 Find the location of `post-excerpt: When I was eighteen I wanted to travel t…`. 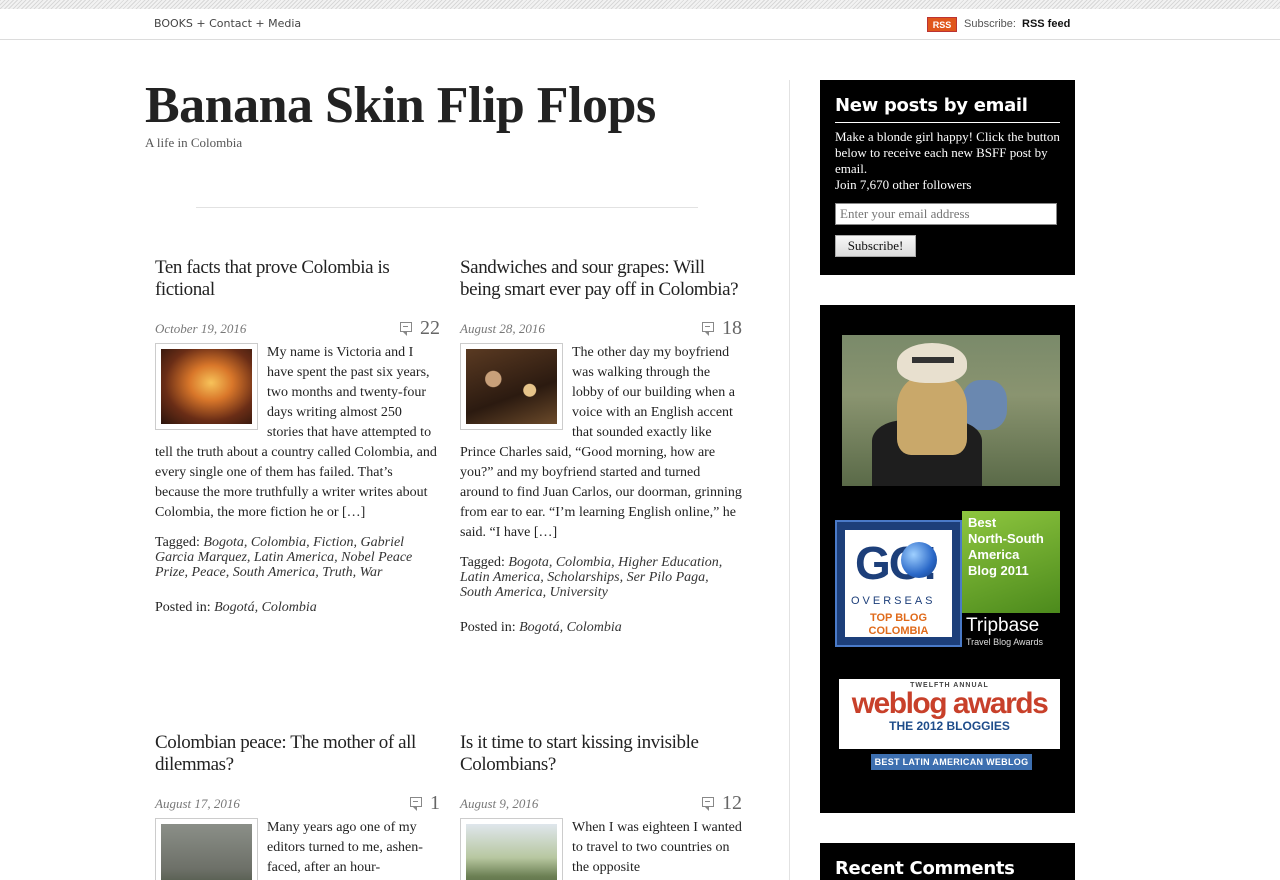

post-excerpt: When I was eighteen I wanted to travel t… is located at coordinates (657, 847).